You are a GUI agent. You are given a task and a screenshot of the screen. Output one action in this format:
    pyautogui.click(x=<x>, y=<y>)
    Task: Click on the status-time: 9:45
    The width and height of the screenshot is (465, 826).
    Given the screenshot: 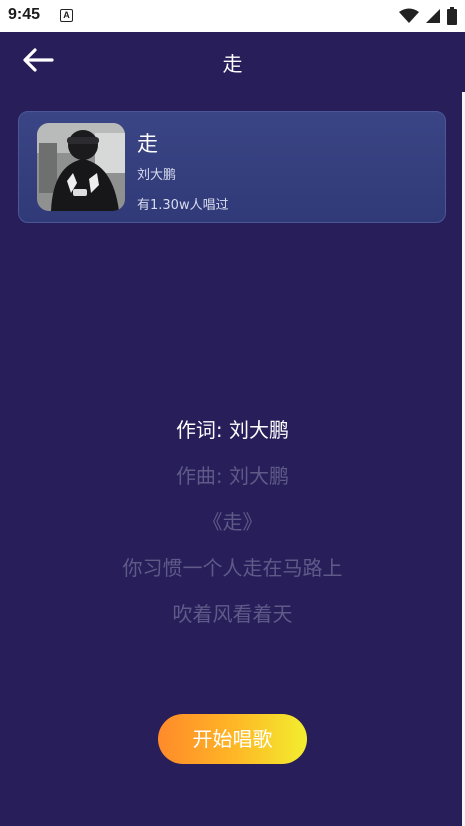 What is the action you would take?
    pyautogui.click(x=24, y=14)
    